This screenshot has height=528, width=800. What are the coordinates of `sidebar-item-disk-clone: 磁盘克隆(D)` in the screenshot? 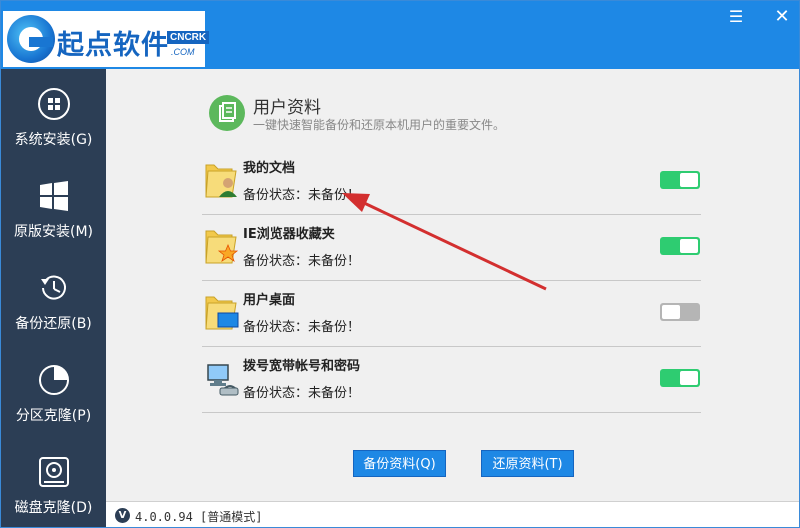 It's located at (53, 482).